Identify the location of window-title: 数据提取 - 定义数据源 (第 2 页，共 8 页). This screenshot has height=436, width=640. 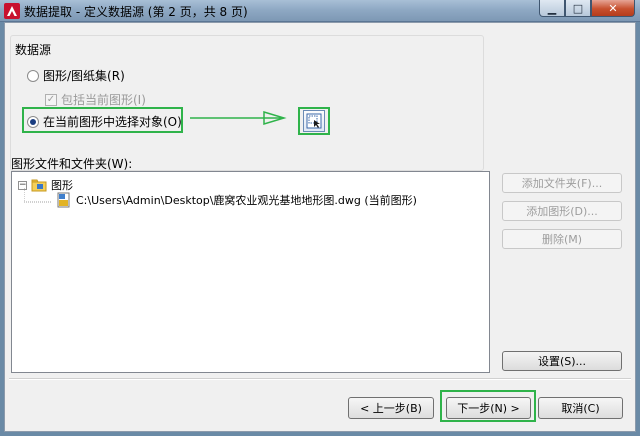
(136, 12).